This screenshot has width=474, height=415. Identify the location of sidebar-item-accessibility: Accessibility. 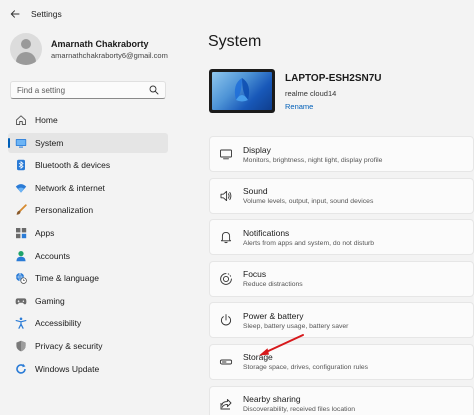
(88, 323).